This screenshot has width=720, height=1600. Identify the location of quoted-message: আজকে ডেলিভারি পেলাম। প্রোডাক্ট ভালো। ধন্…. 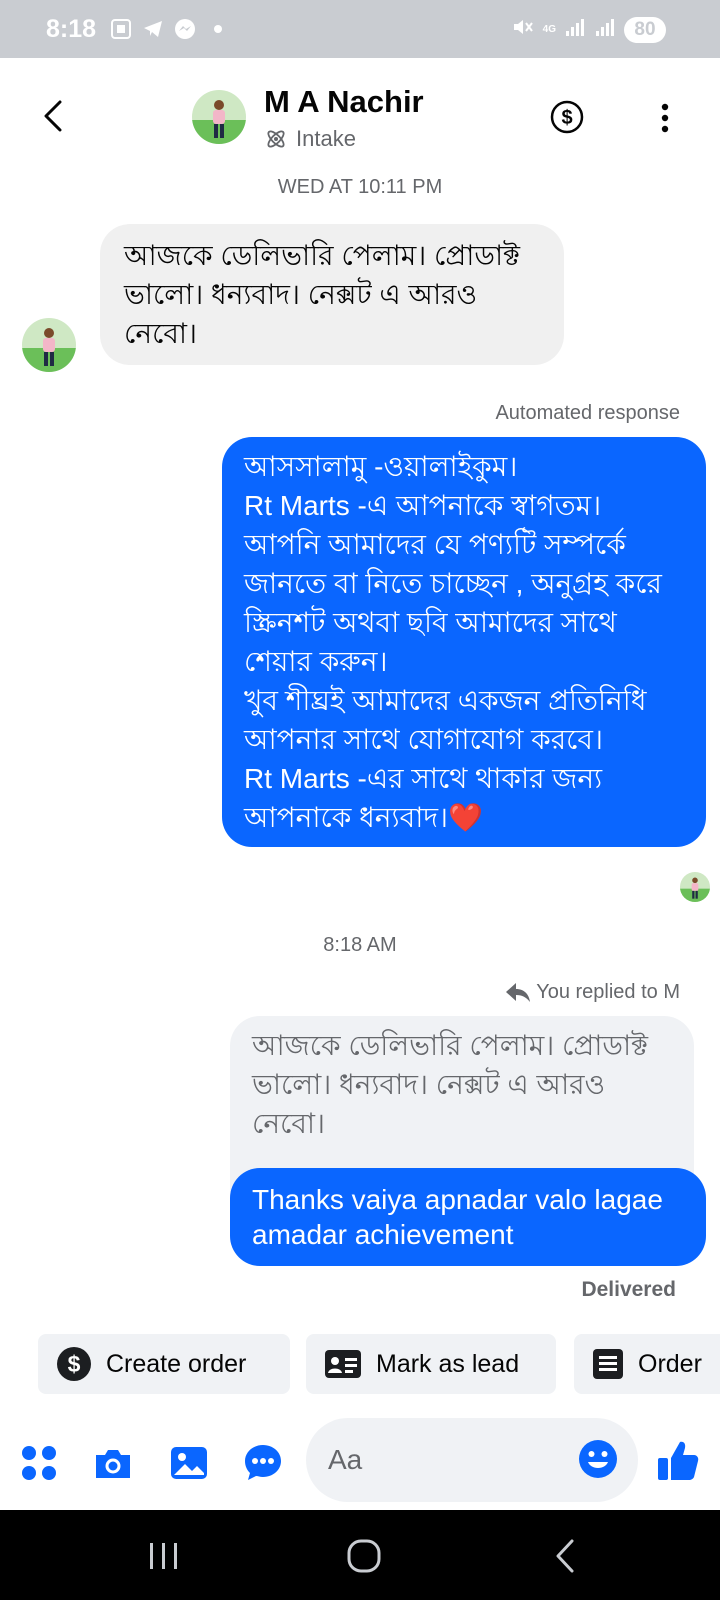
(462, 1104).